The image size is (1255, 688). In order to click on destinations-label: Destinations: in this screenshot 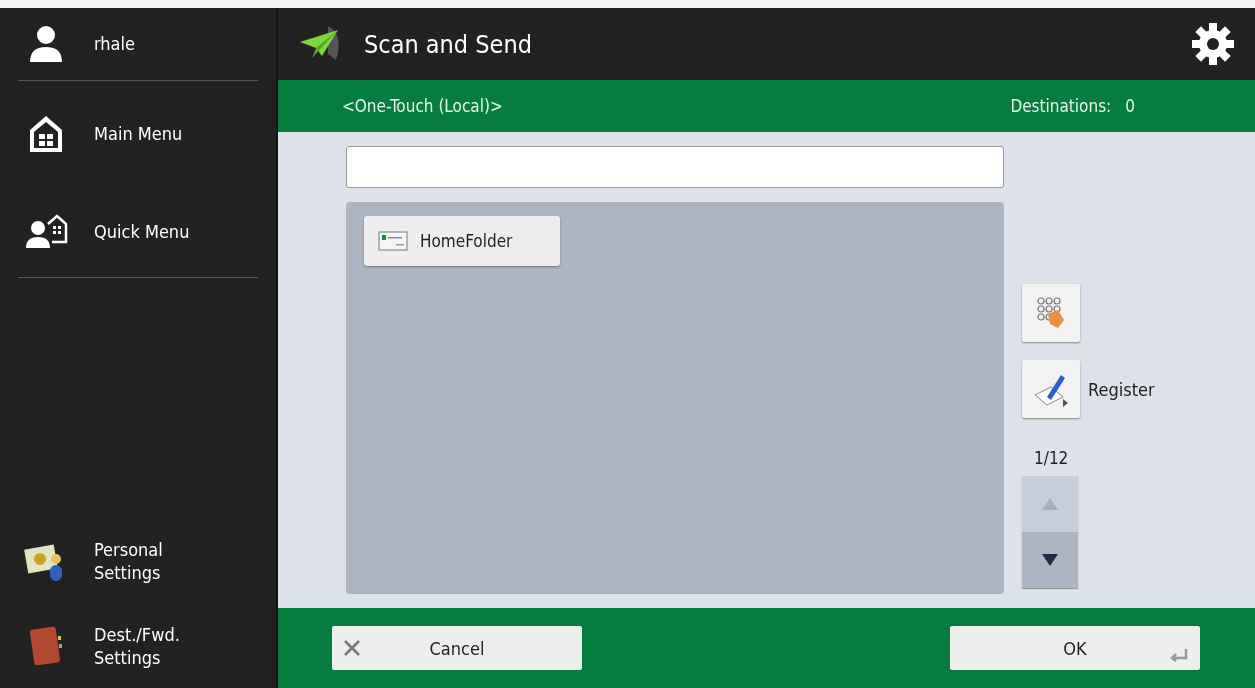, I will do `click(1061, 106)`.